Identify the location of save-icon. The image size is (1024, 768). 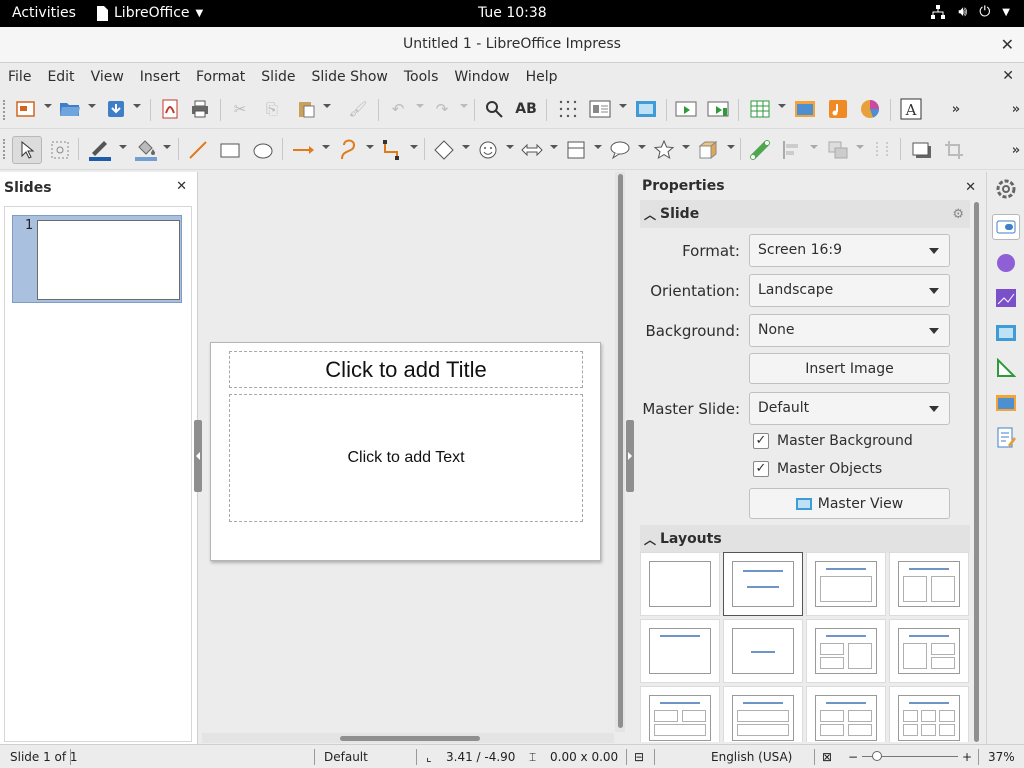
(116, 109).